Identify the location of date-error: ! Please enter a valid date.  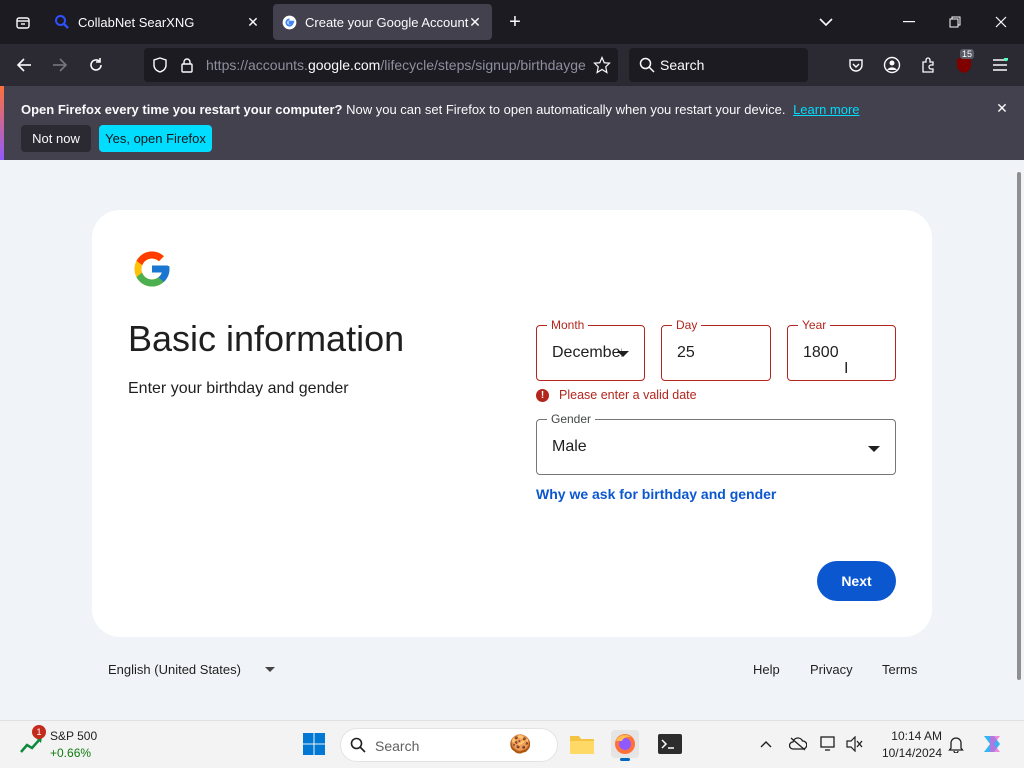
(616, 395).